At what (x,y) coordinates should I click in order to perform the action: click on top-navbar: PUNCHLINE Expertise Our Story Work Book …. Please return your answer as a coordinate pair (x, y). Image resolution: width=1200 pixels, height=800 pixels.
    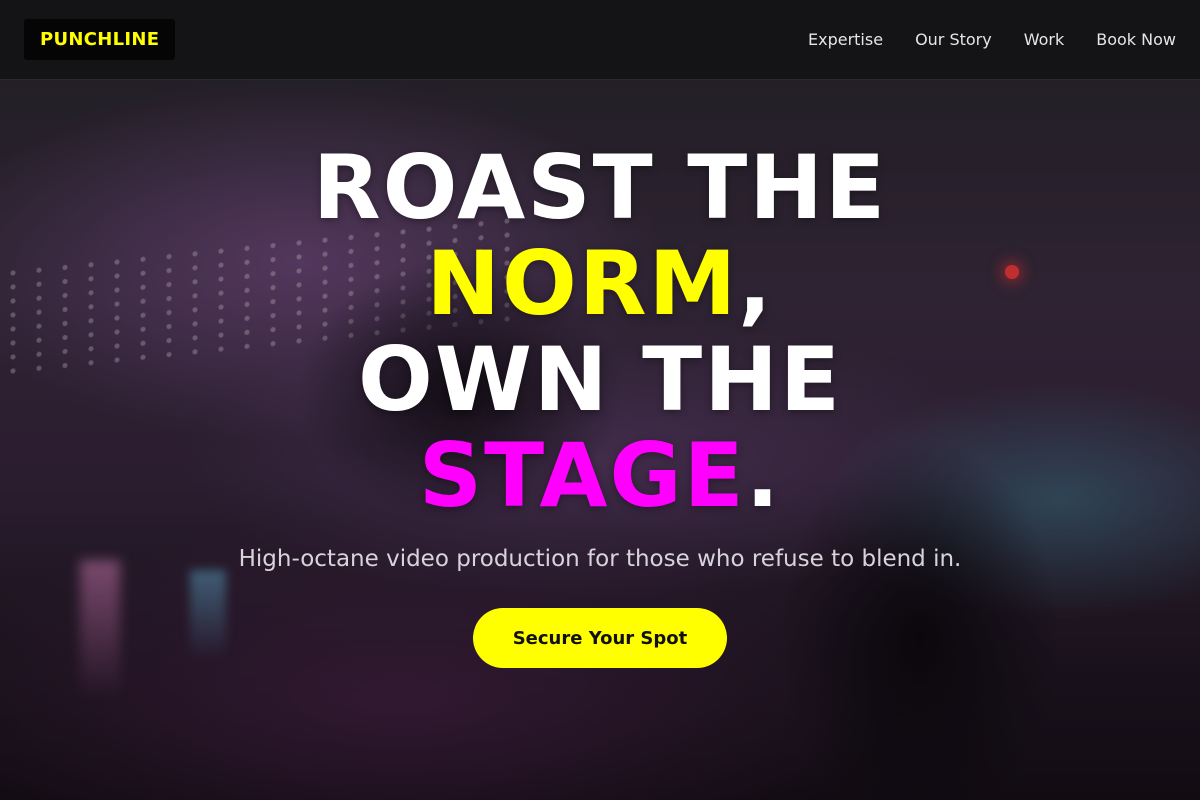
    Looking at the image, I should click on (600, 40).